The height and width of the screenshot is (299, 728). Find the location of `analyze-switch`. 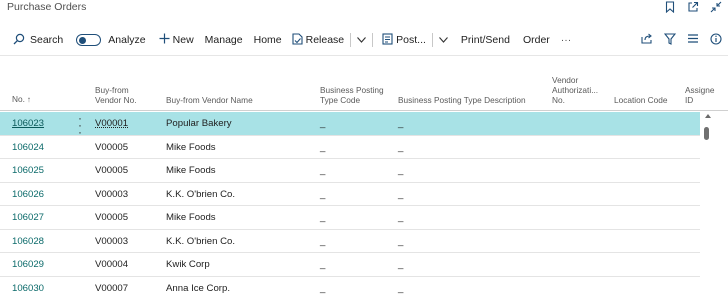

analyze-switch is located at coordinates (89, 40).